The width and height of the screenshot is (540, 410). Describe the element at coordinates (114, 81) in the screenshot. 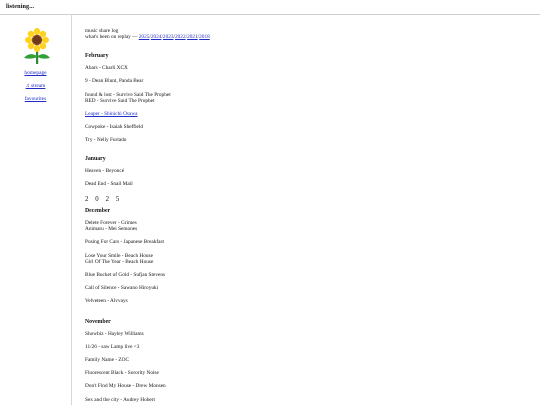

I see `song-line: 9 - Dean Blunt, Panda Bear` at that location.